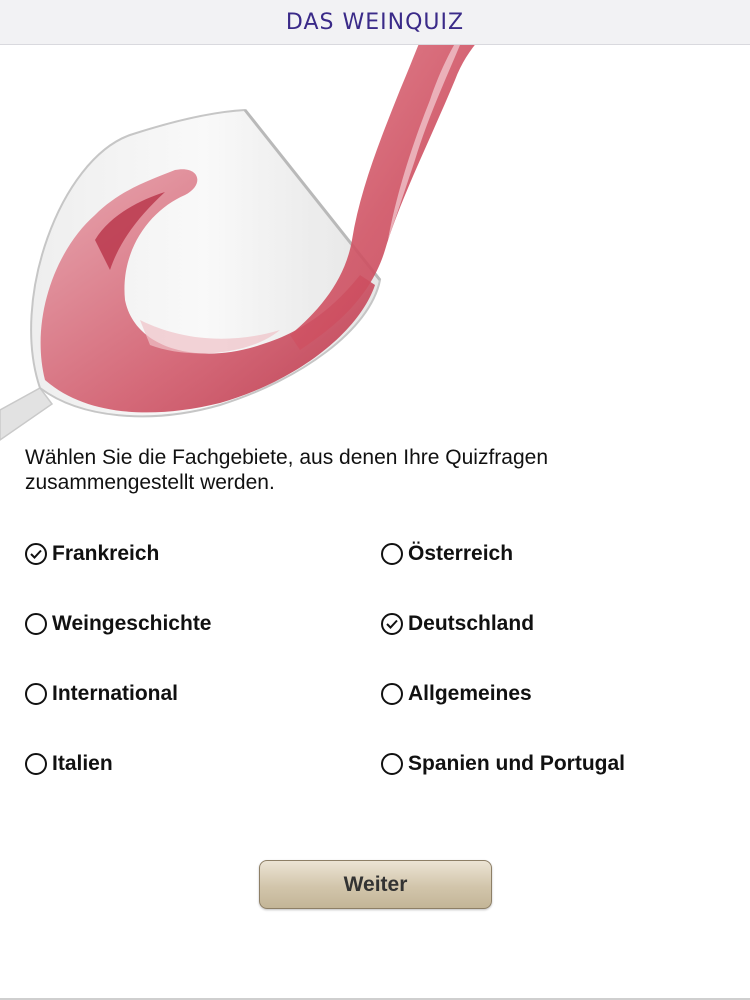 Image resolution: width=750 pixels, height=1000 pixels. I want to click on topic-label: Italien, so click(82, 763).